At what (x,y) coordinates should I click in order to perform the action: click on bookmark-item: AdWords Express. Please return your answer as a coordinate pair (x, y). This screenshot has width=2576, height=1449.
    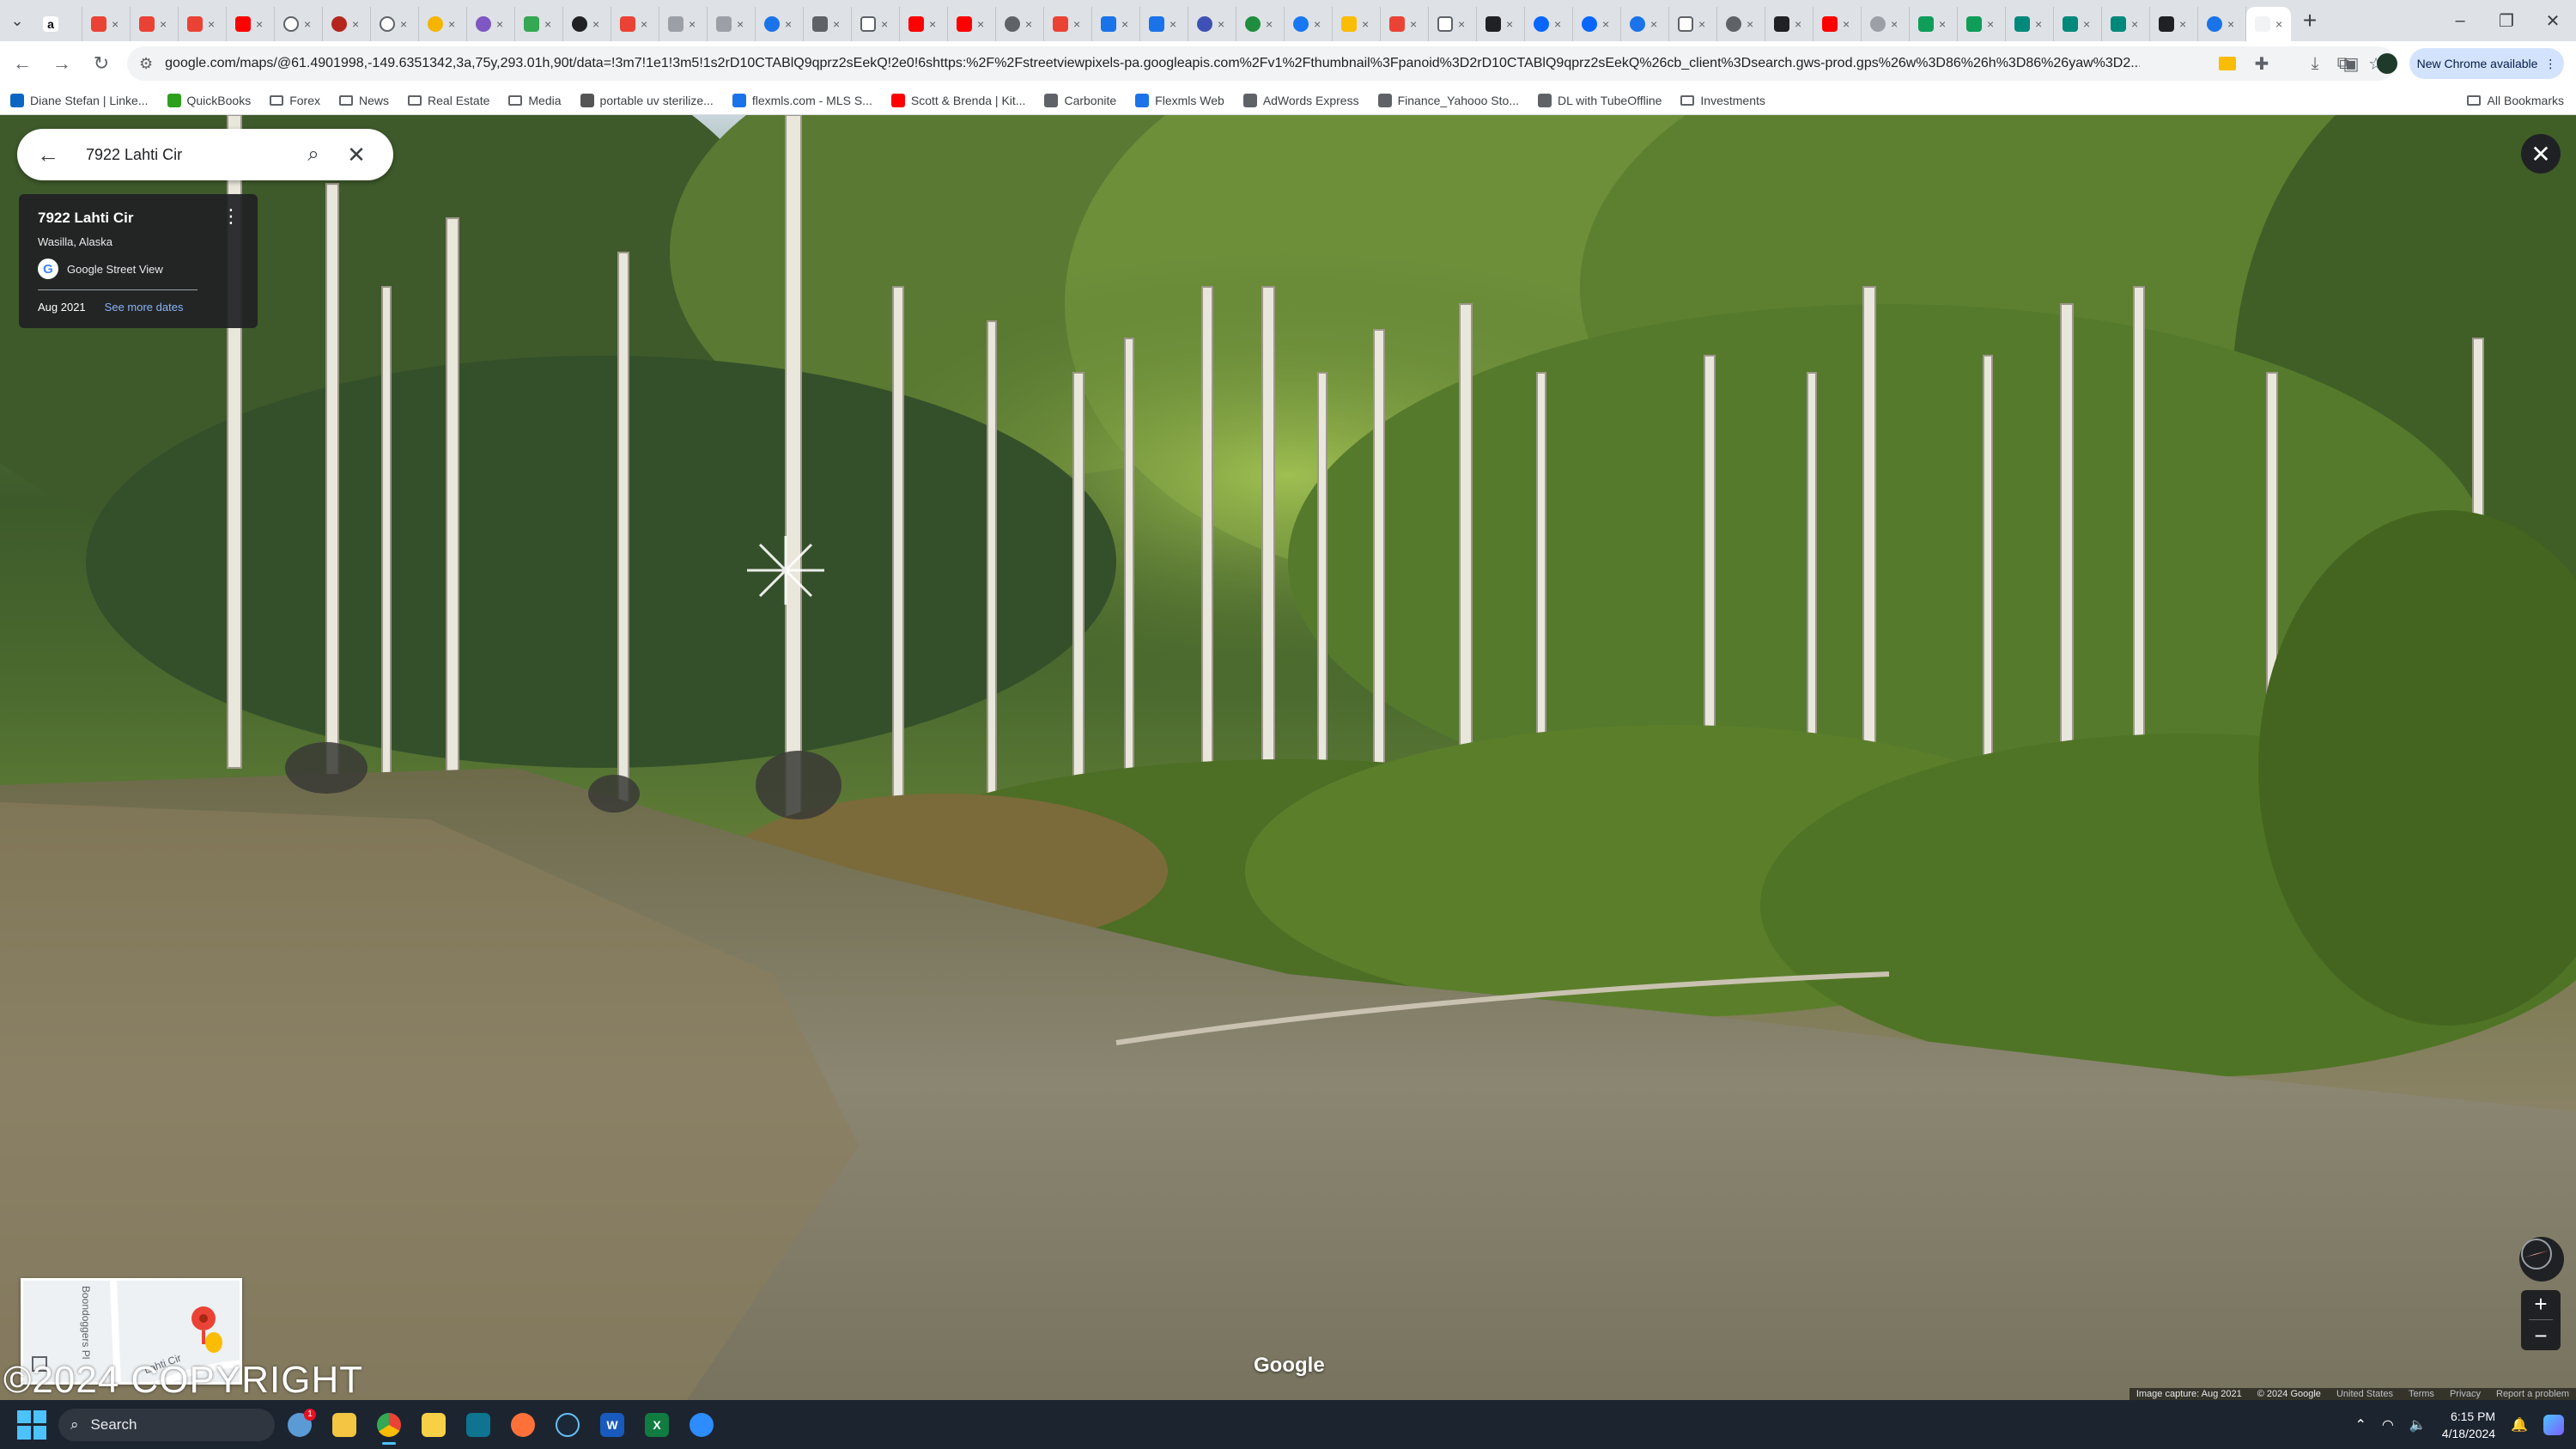
    Looking at the image, I should click on (1301, 100).